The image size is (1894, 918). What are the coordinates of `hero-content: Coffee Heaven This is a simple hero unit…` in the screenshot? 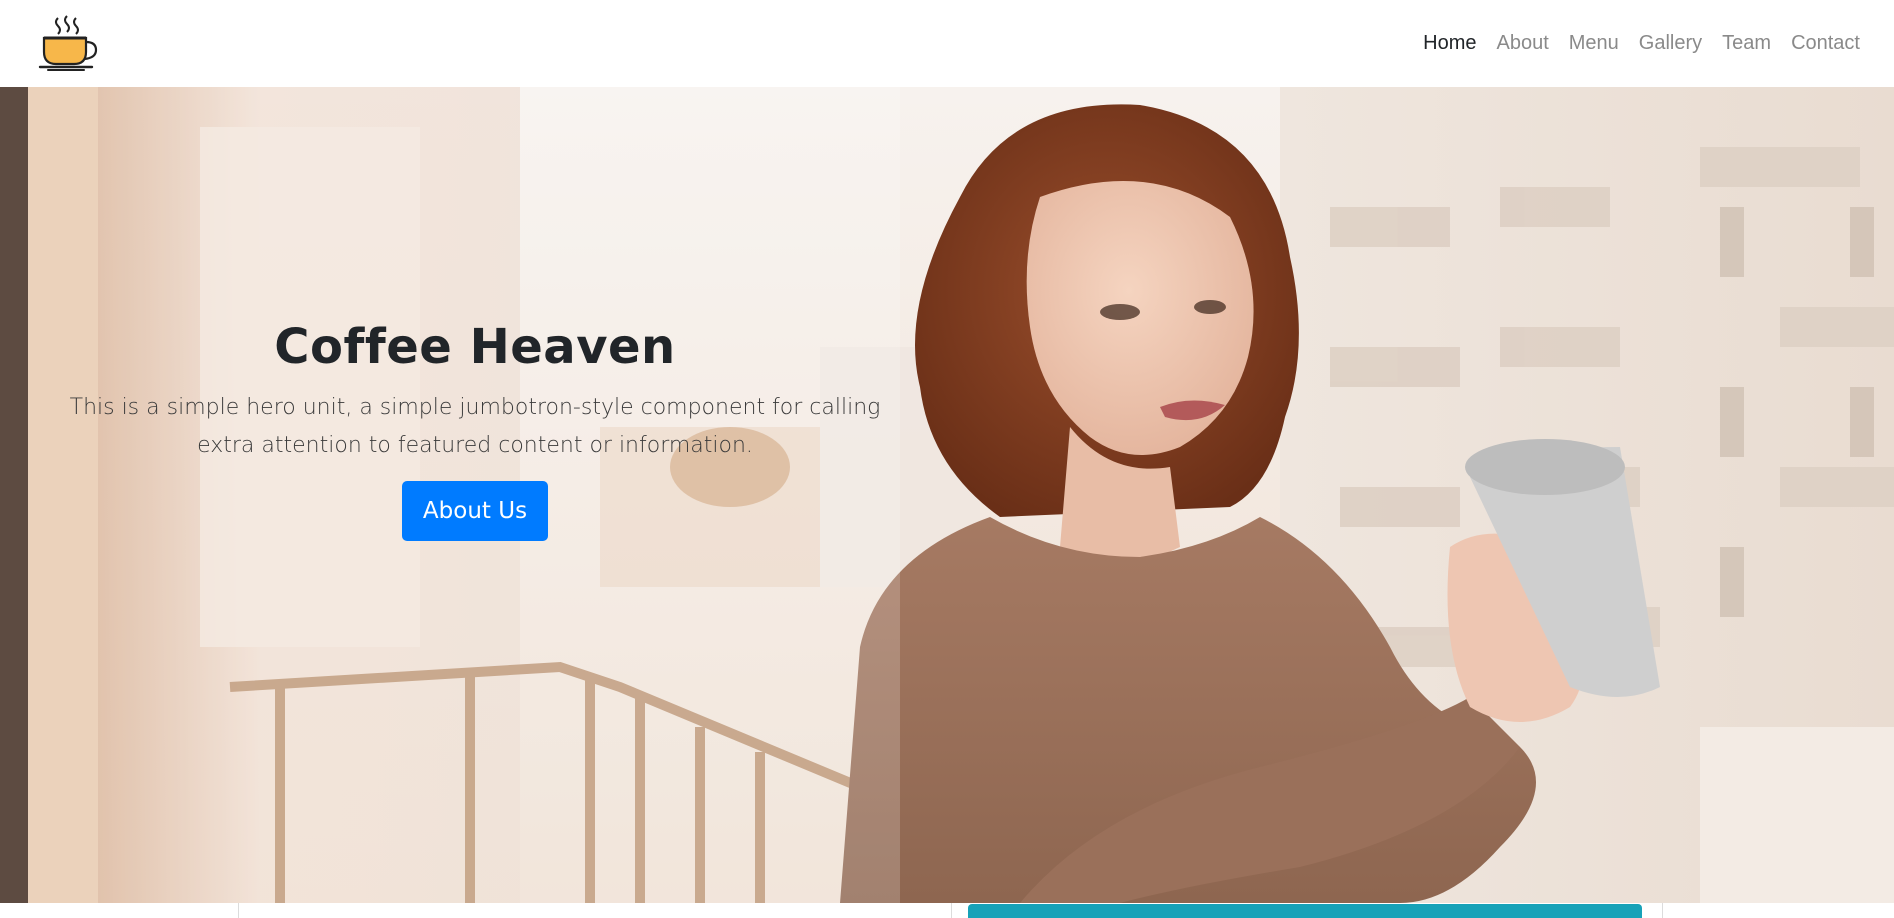 It's located at (475, 430).